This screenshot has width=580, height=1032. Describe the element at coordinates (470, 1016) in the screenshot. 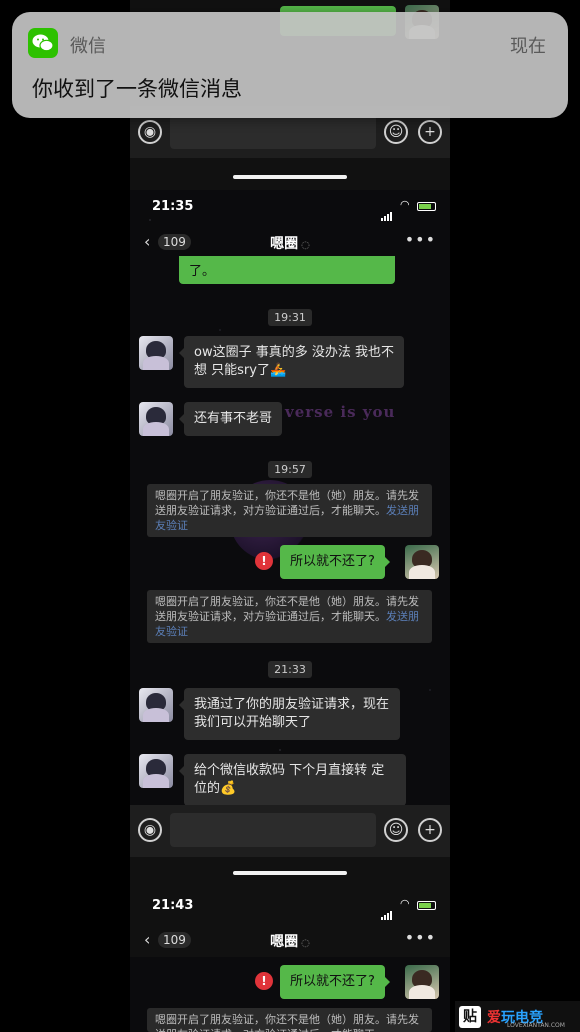

I see `tie-icon: 贴` at that location.